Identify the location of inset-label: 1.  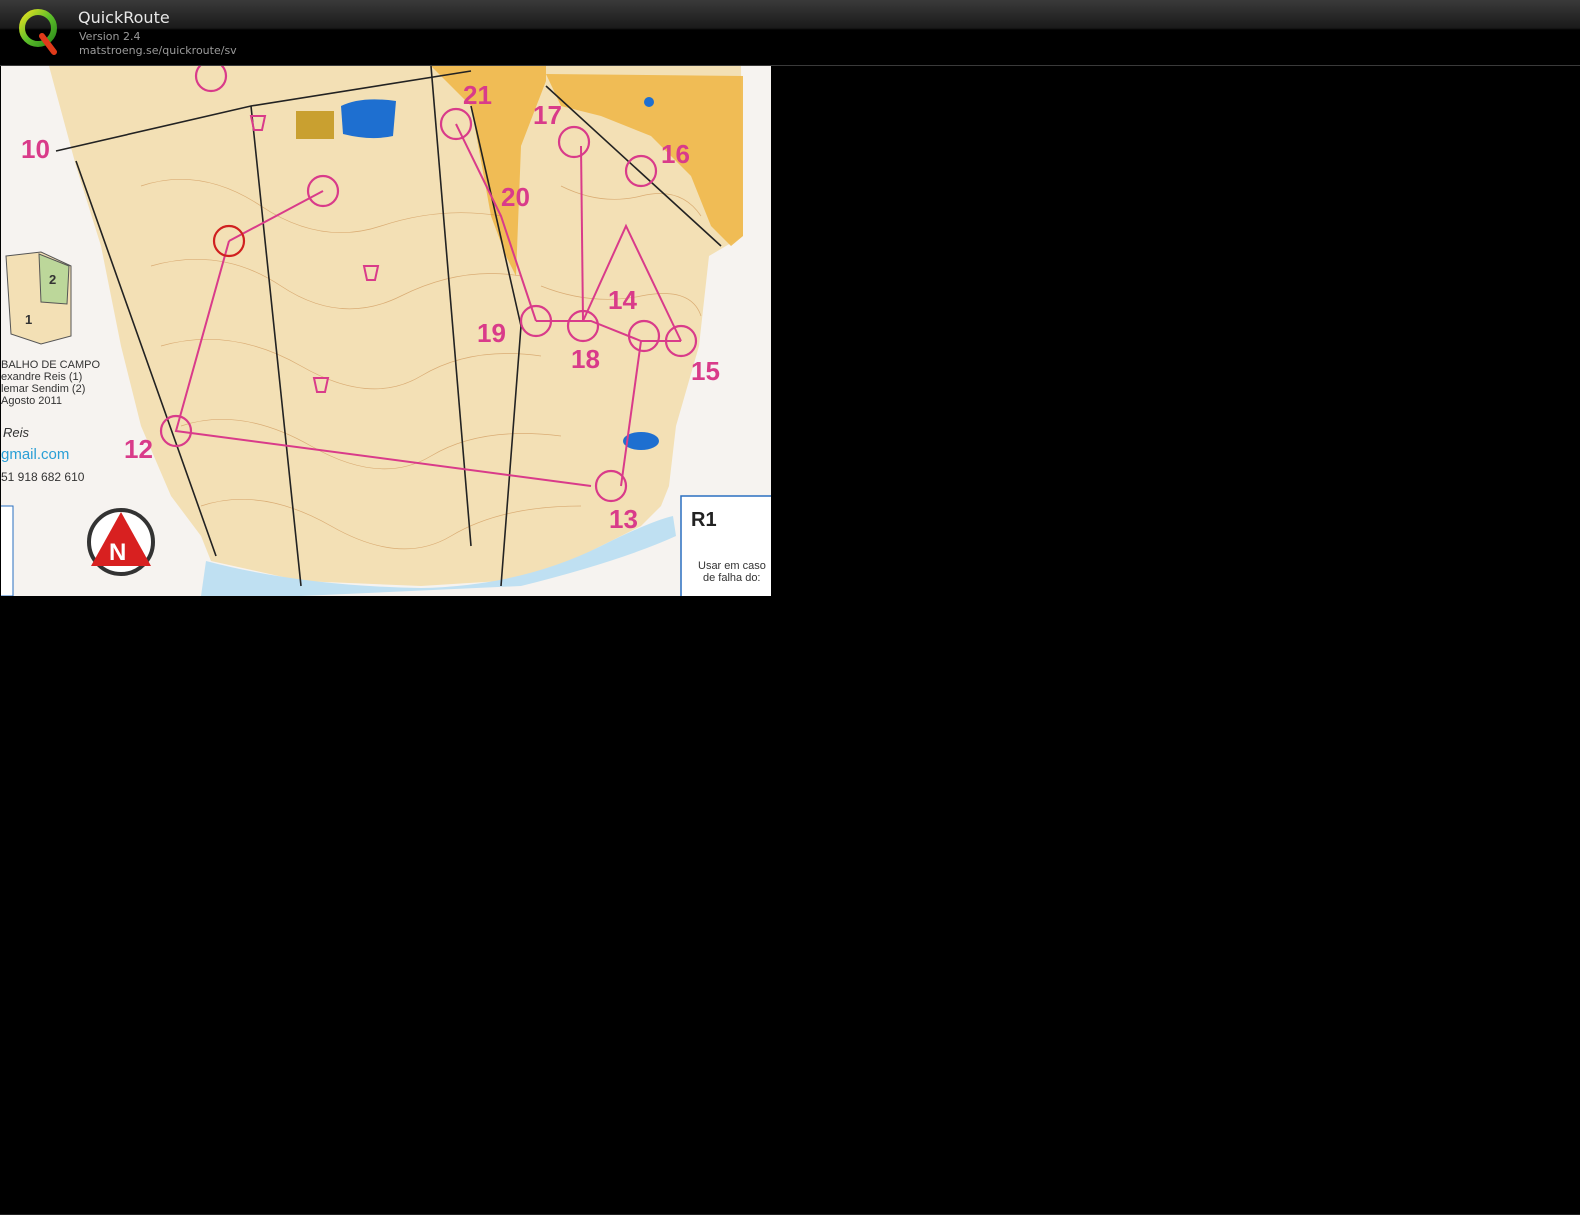
(28, 319).